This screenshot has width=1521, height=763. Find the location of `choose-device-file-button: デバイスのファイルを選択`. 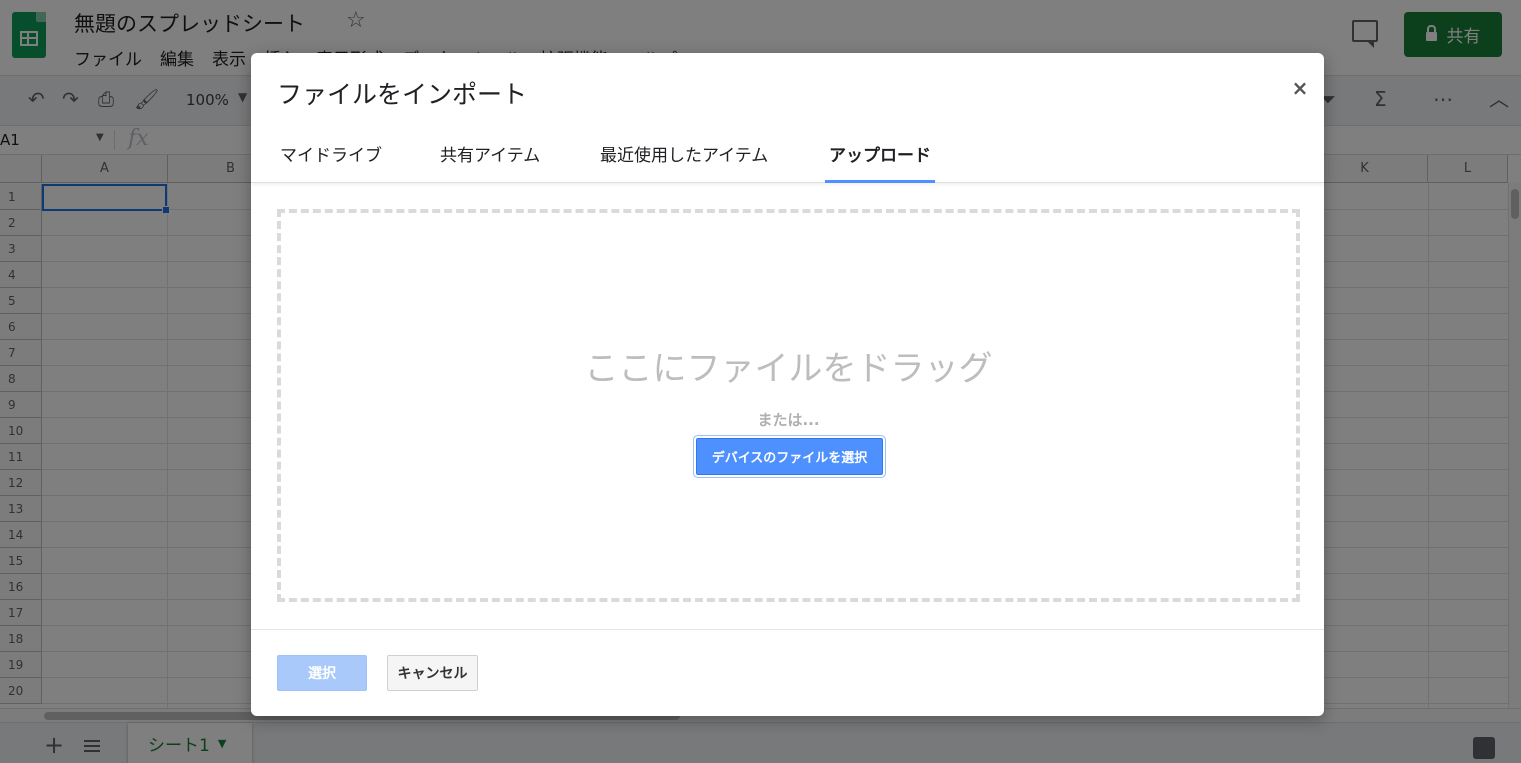

choose-device-file-button: デバイスのファイルを選択 is located at coordinates (789, 456).